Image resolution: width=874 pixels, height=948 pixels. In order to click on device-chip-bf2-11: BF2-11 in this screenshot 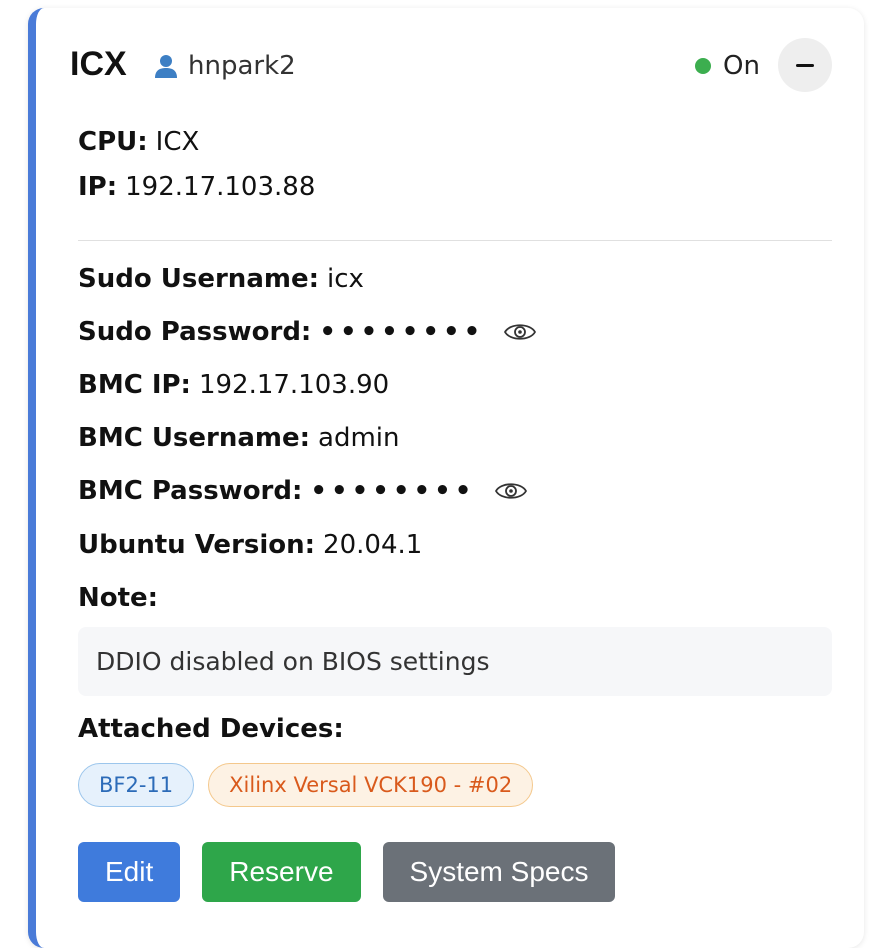, I will do `click(136, 785)`.